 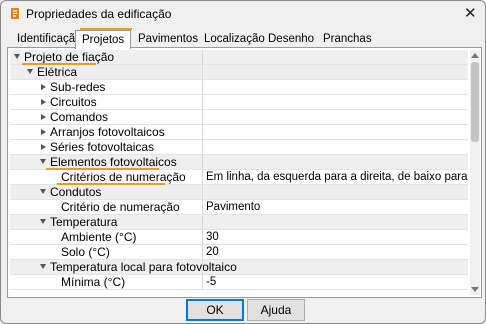 I want to click on tree-row-solo: Solo (°C) 20, so click(x=239, y=252).